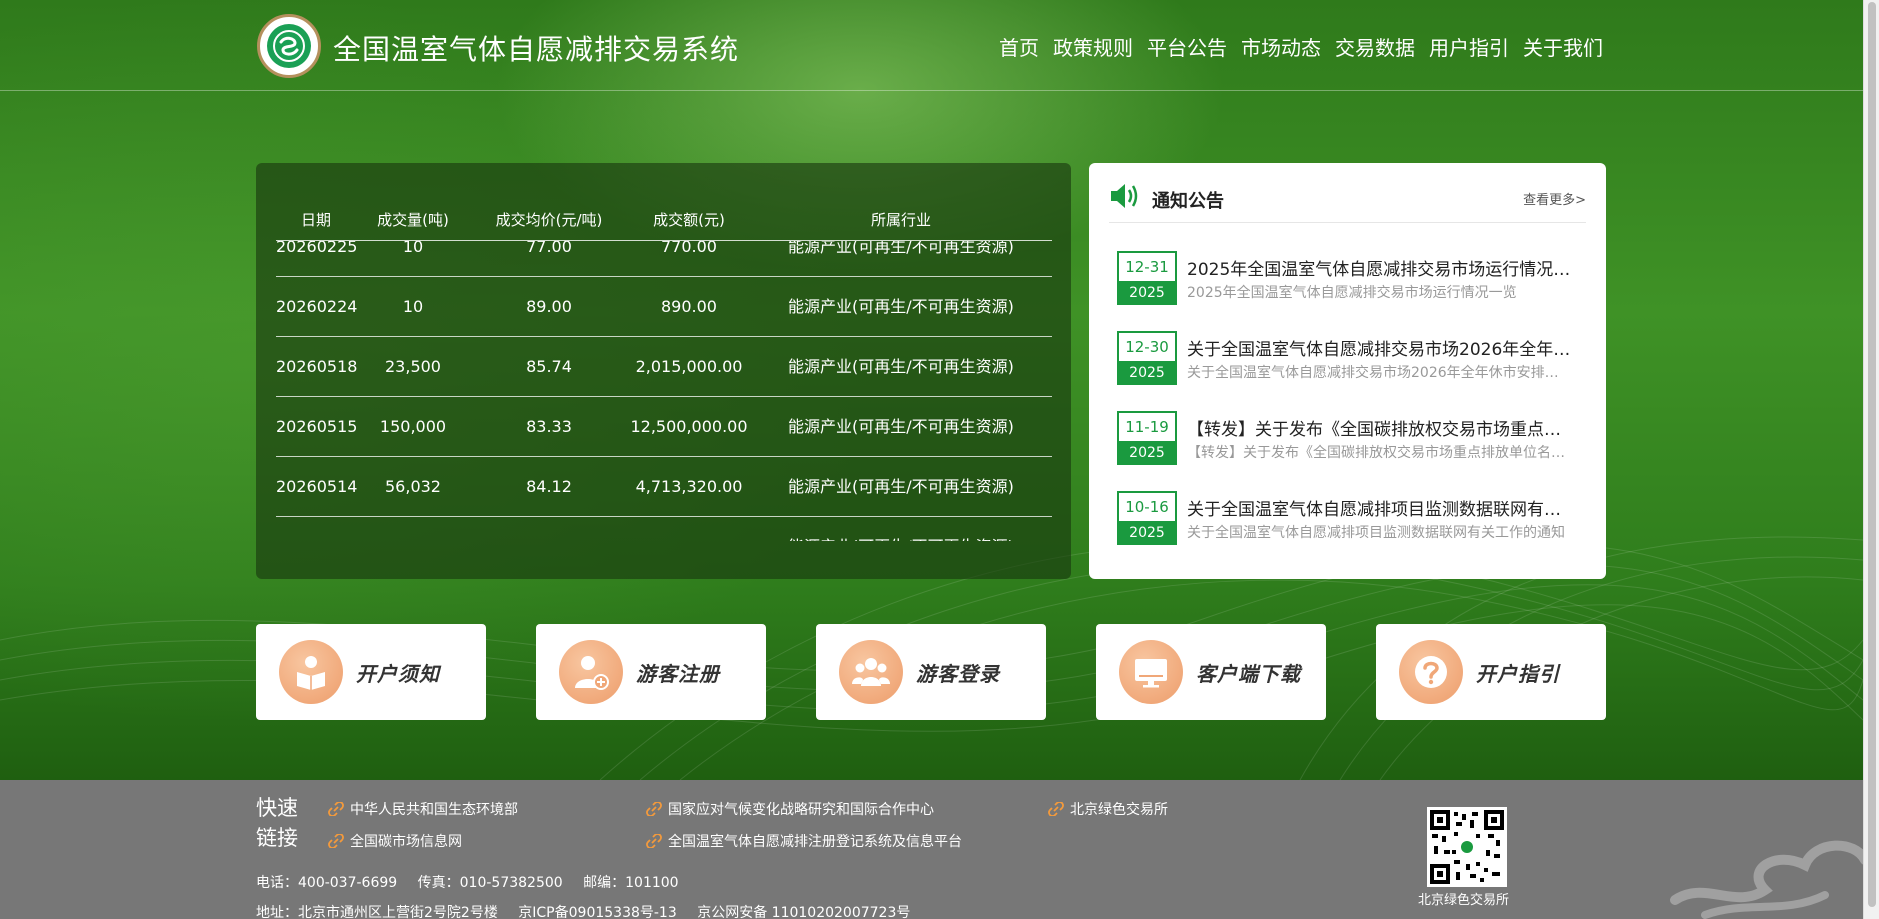 The height and width of the screenshot is (919, 1879). What do you see at coordinates (1147, 438) in the screenshot?
I see `date-badge: 11-19 2025` at bounding box center [1147, 438].